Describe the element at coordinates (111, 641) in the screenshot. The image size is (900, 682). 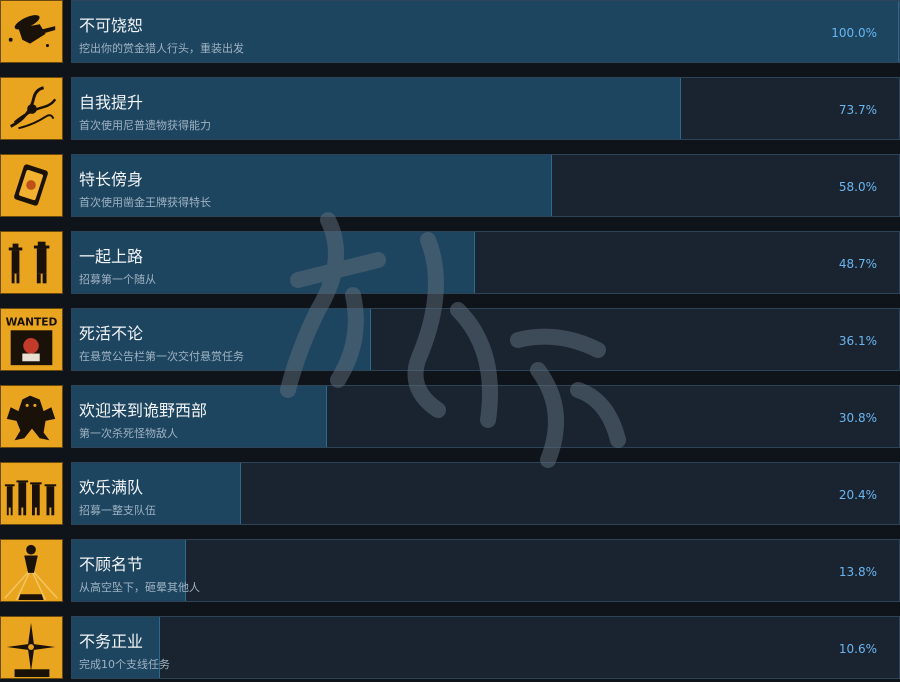
I see `achievement-title: 不务正业` at that location.